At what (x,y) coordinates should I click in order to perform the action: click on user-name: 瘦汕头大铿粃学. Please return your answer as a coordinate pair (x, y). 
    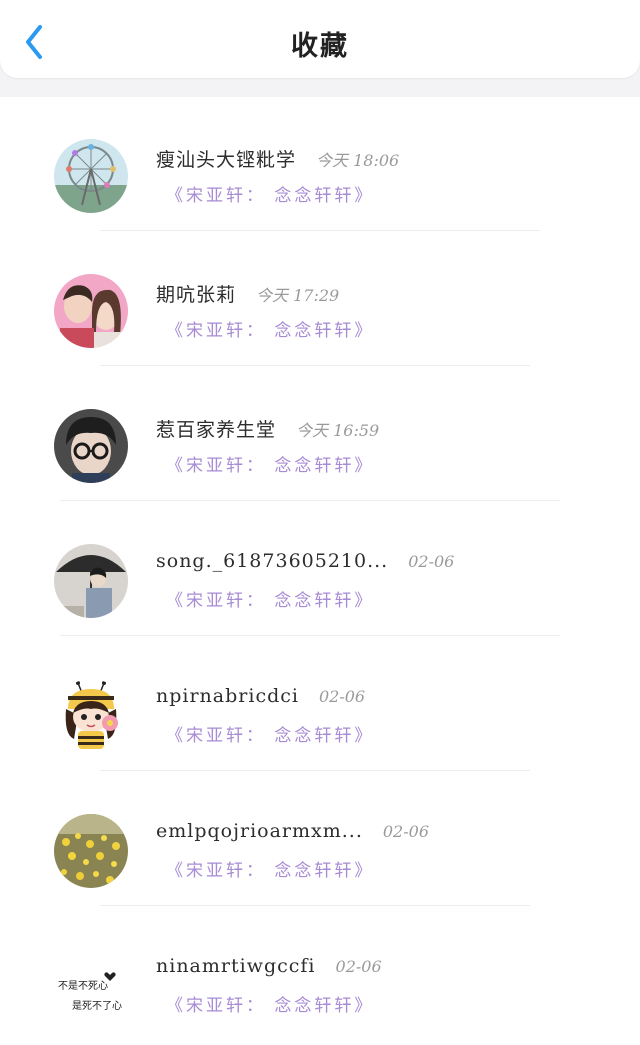
    Looking at the image, I should click on (226, 160).